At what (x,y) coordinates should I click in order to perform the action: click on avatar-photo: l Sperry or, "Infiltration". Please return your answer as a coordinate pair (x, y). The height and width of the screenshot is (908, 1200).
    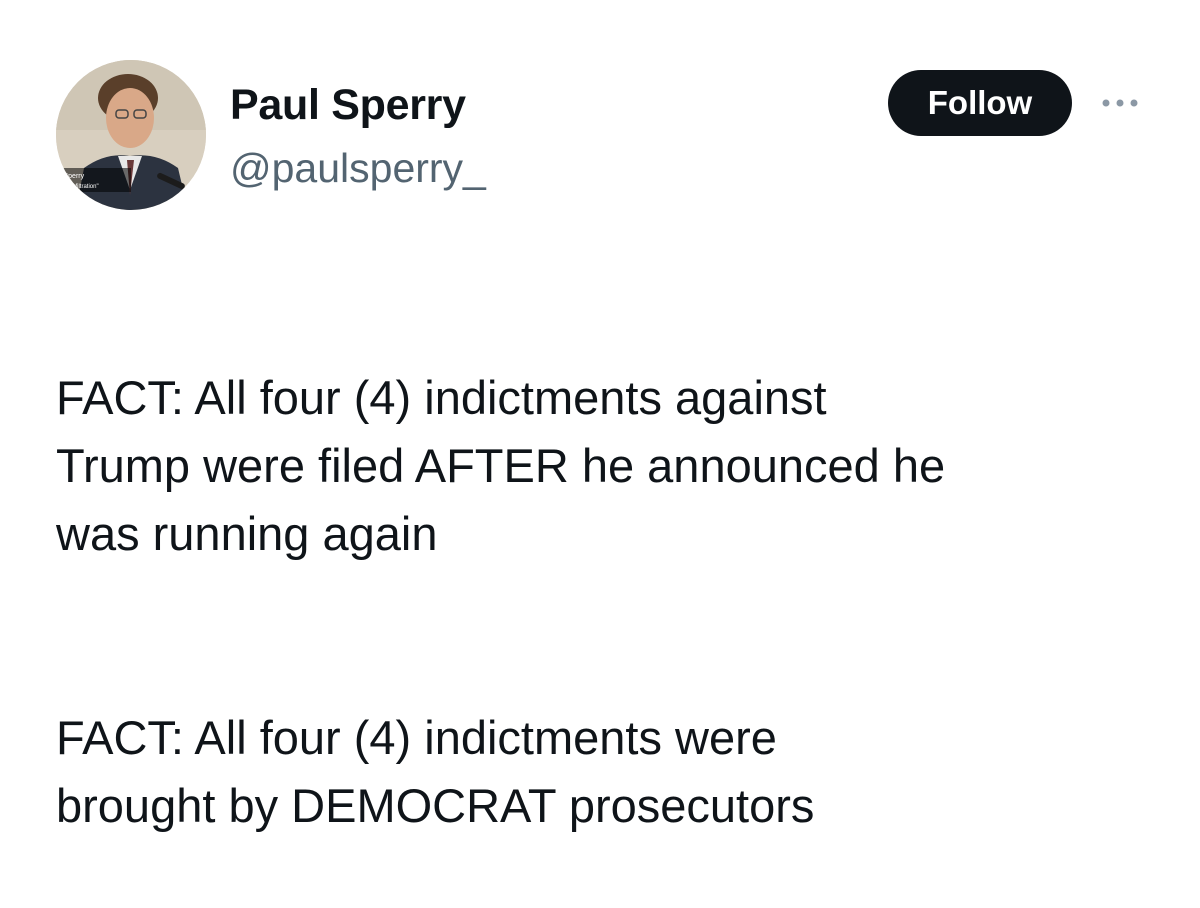
    Looking at the image, I should click on (131, 135).